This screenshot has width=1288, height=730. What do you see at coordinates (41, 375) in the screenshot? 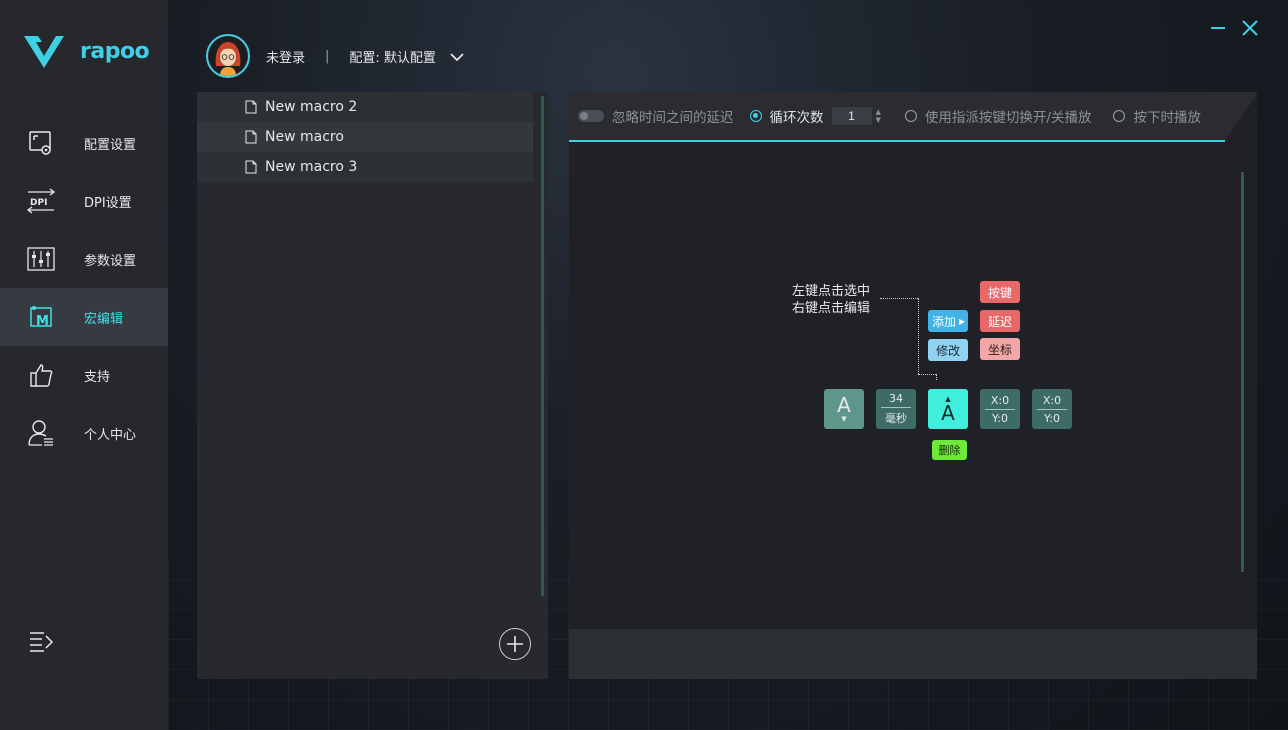
I see `thumbs-up-icon` at bounding box center [41, 375].